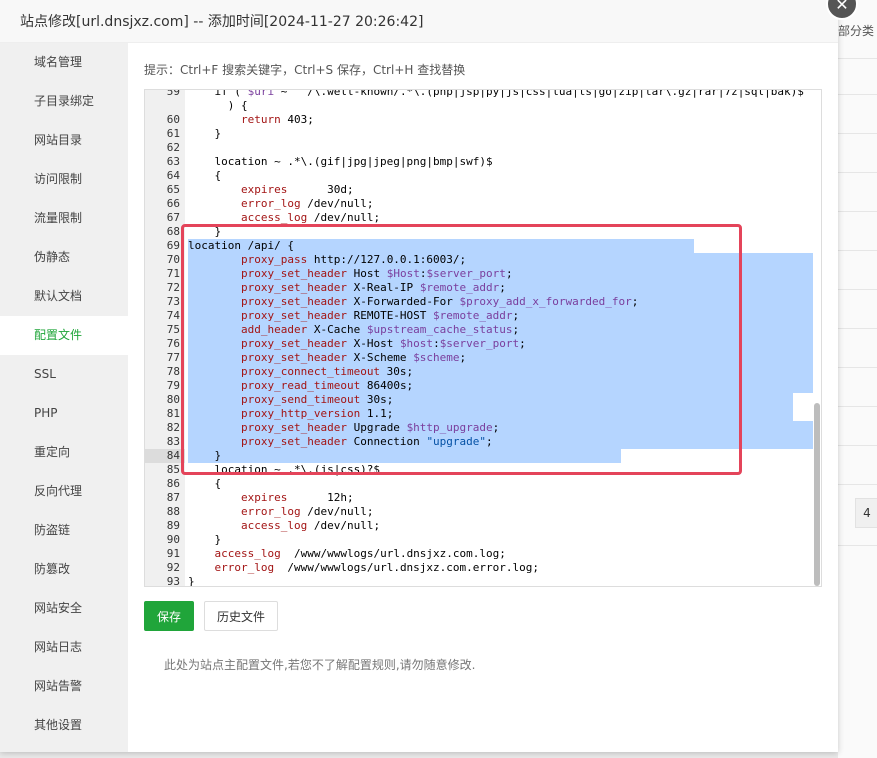  What do you see at coordinates (480, 580) in the screenshot?
I see `code-line: 93}` at bounding box center [480, 580].